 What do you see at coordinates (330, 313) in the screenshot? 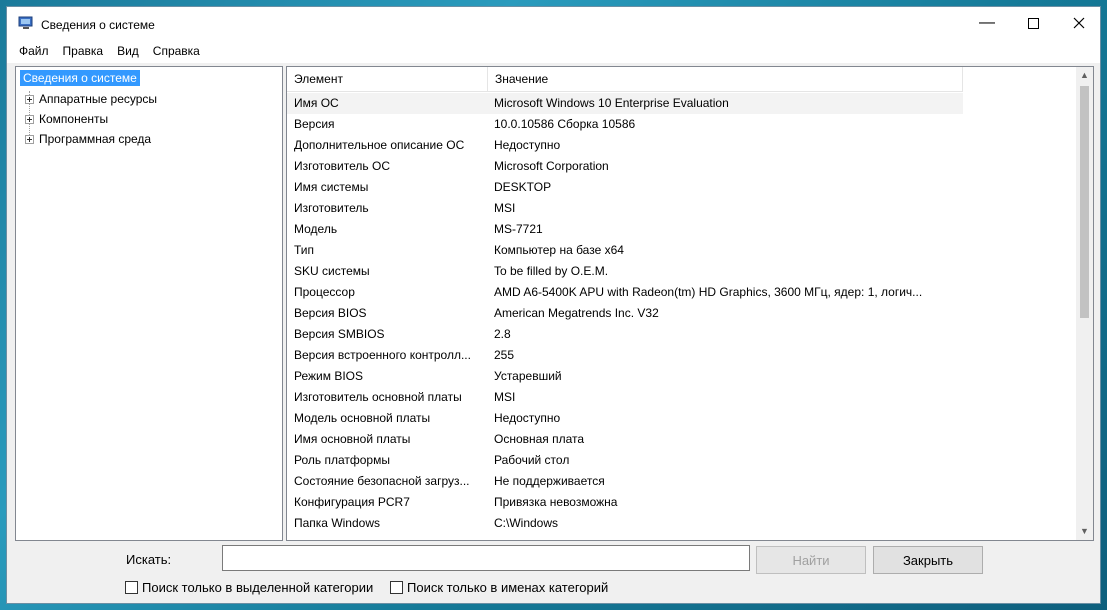
I see `cell-item: Версия BIOS` at bounding box center [330, 313].